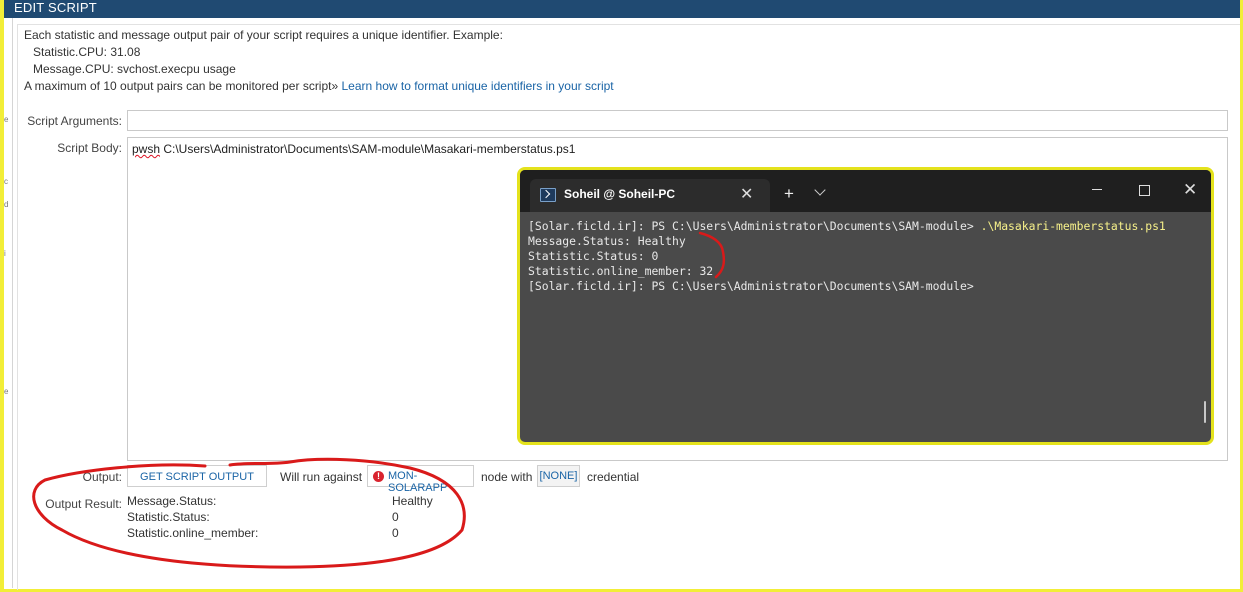 This screenshot has height=592, width=1243. Describe the element at coordinates (321, 477) in the screenshot. I see `will-run-text: Will run against` at that location.